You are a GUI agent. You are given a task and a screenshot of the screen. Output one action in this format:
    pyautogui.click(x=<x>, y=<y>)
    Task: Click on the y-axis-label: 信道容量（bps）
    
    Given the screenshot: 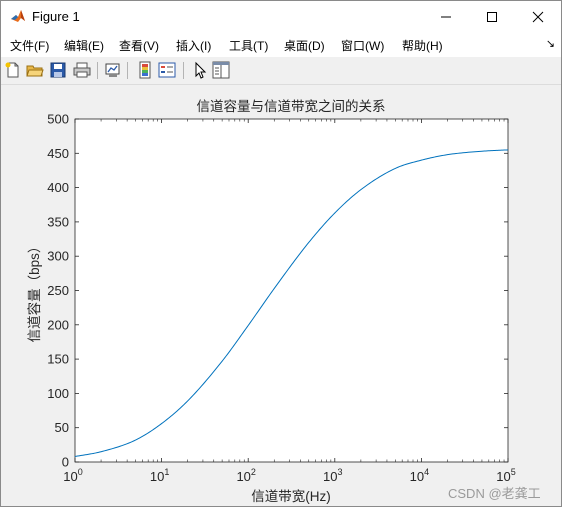 What is the action you would take?
    pyautogui.click(x=34, y=291)
    